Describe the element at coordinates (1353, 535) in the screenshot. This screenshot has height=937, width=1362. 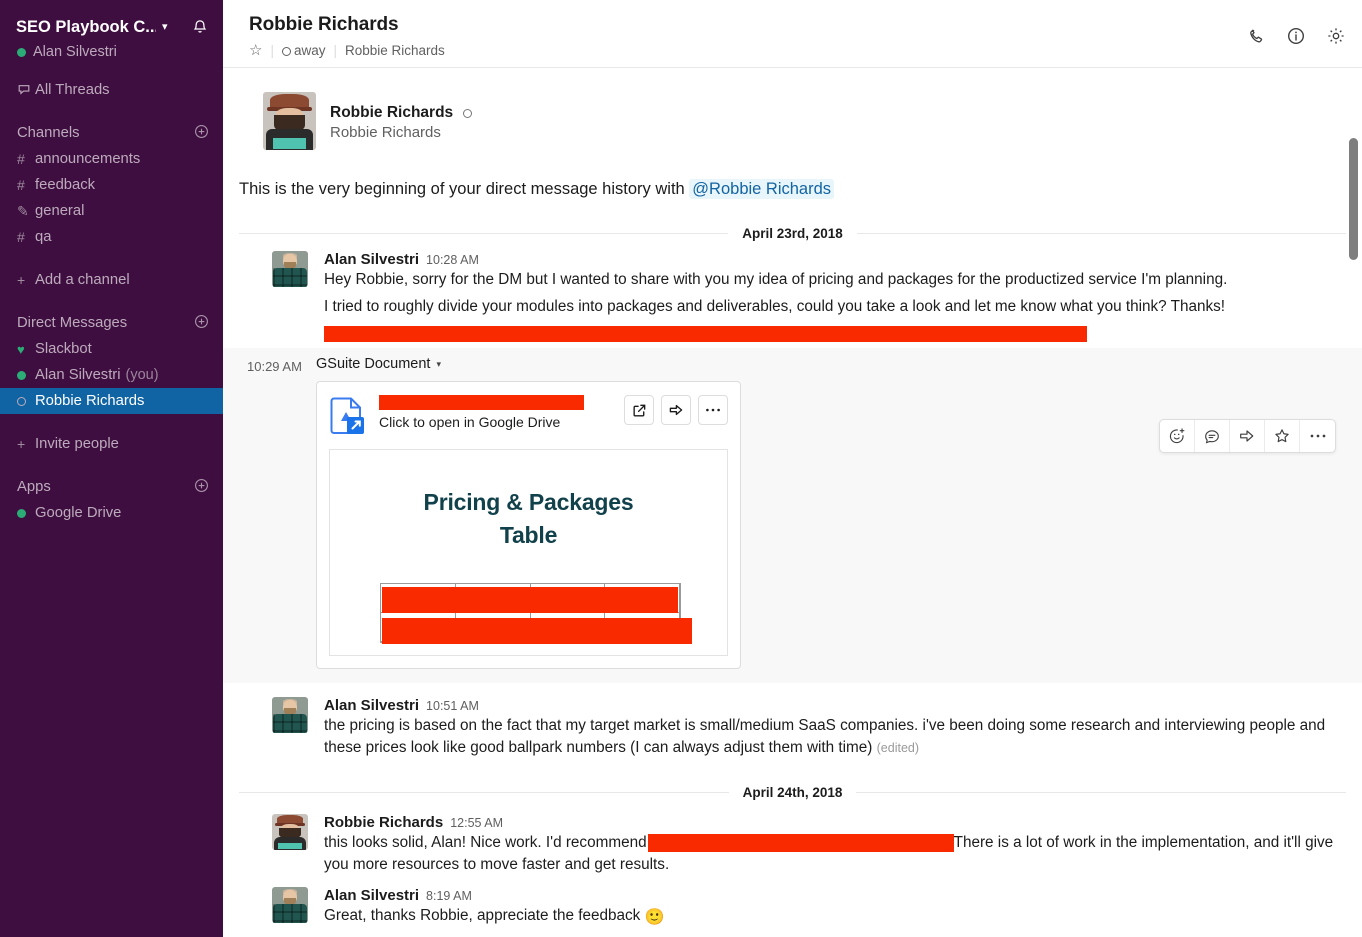
I see `message-list-scrollbar` at that location.